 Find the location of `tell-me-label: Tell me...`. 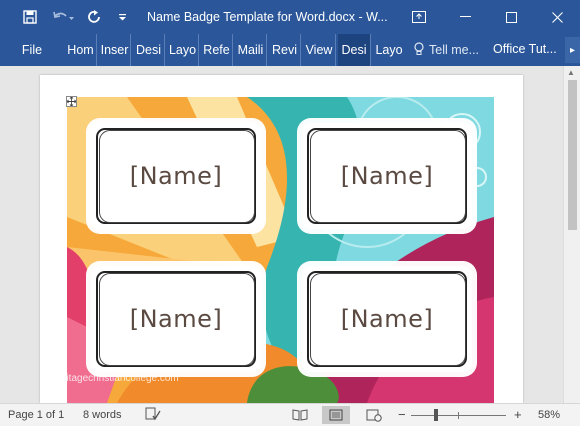

tell-me-label: Tell me... is located at coordinates (454, 50).